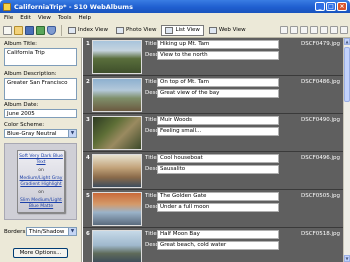 The height and width of the screenshot is (262, 350). Describe the element at coordinates (320, 44) in the screenshot. I see `photo-filename: DSCF0479.jpg` at that location.